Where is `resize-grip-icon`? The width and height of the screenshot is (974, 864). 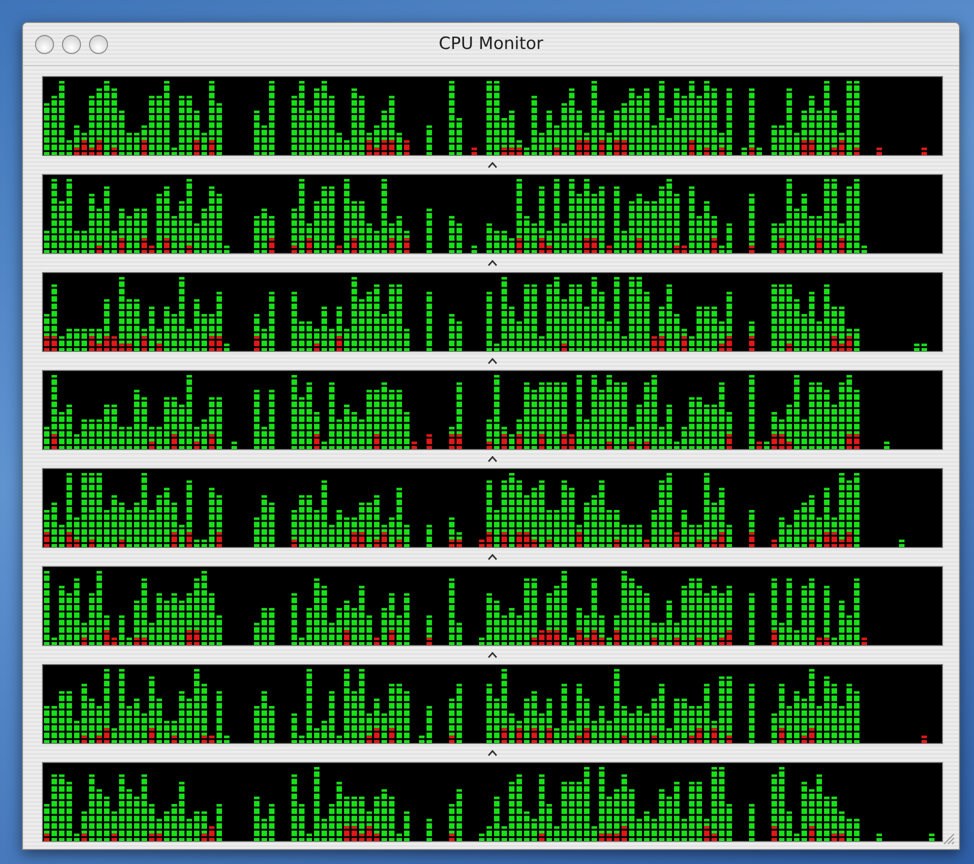
resize-grip-icon is located at coordinates (948, 838).